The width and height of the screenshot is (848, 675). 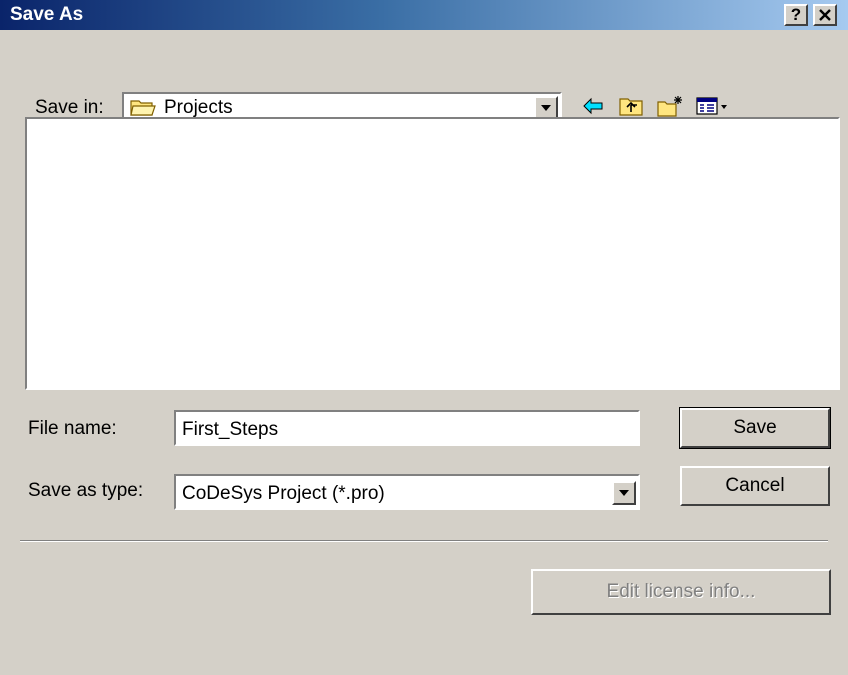 I want to click on view-menu-icon, so click(x=711, y=106).